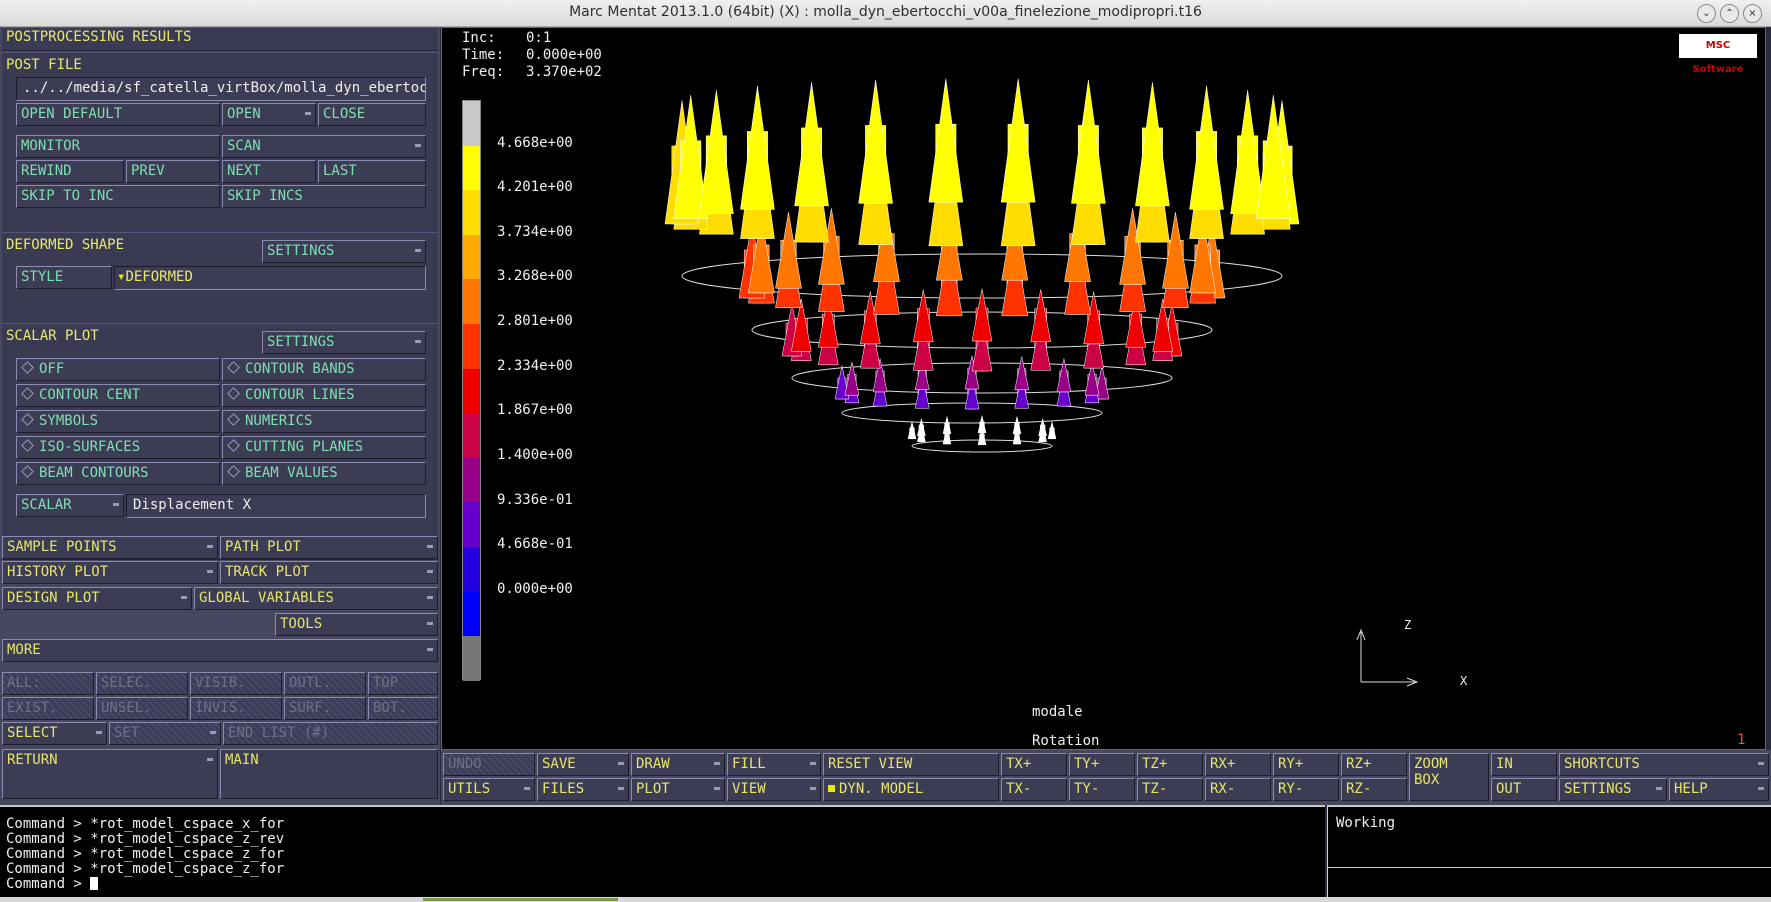 The image size is (1771, 902). What do you see at coordinates (118, 473) in the screenshot?
I see `beam-contours-button: BEAM CONTOURS` at bounding box center [118, 473].